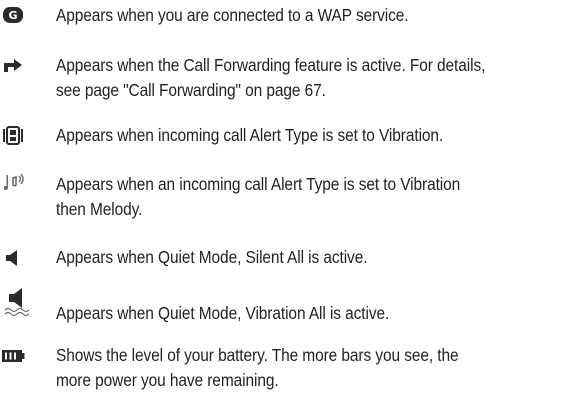  I want to click on call-forwarding-icon, so click(15, 70).